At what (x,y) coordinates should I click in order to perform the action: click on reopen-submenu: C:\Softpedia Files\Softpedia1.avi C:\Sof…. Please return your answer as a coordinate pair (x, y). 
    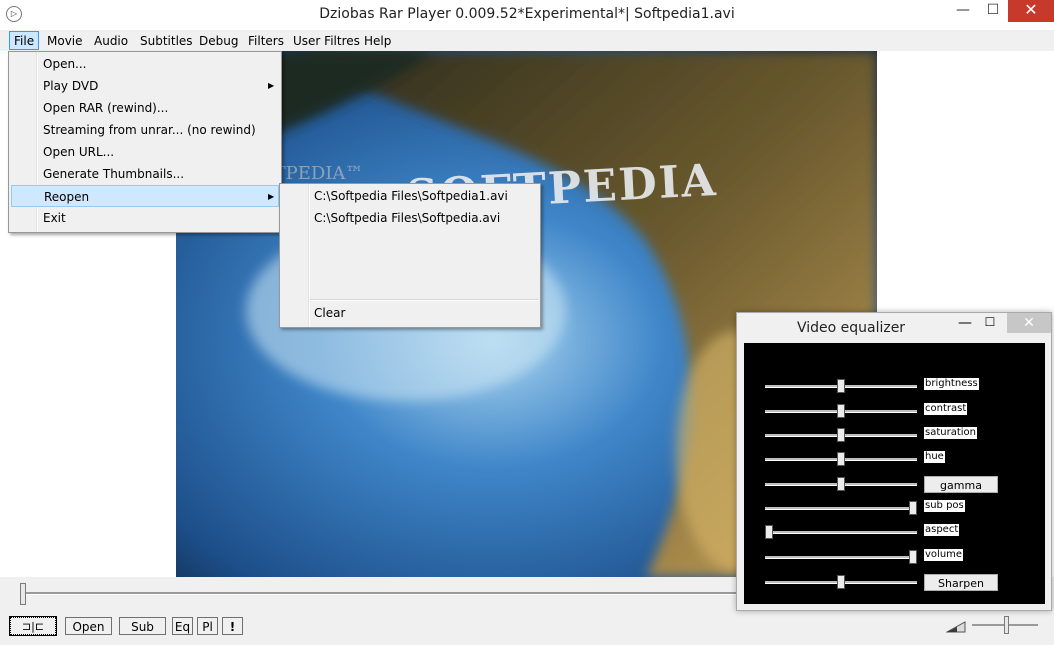
    Looking at the image, I should click on (410, 255).